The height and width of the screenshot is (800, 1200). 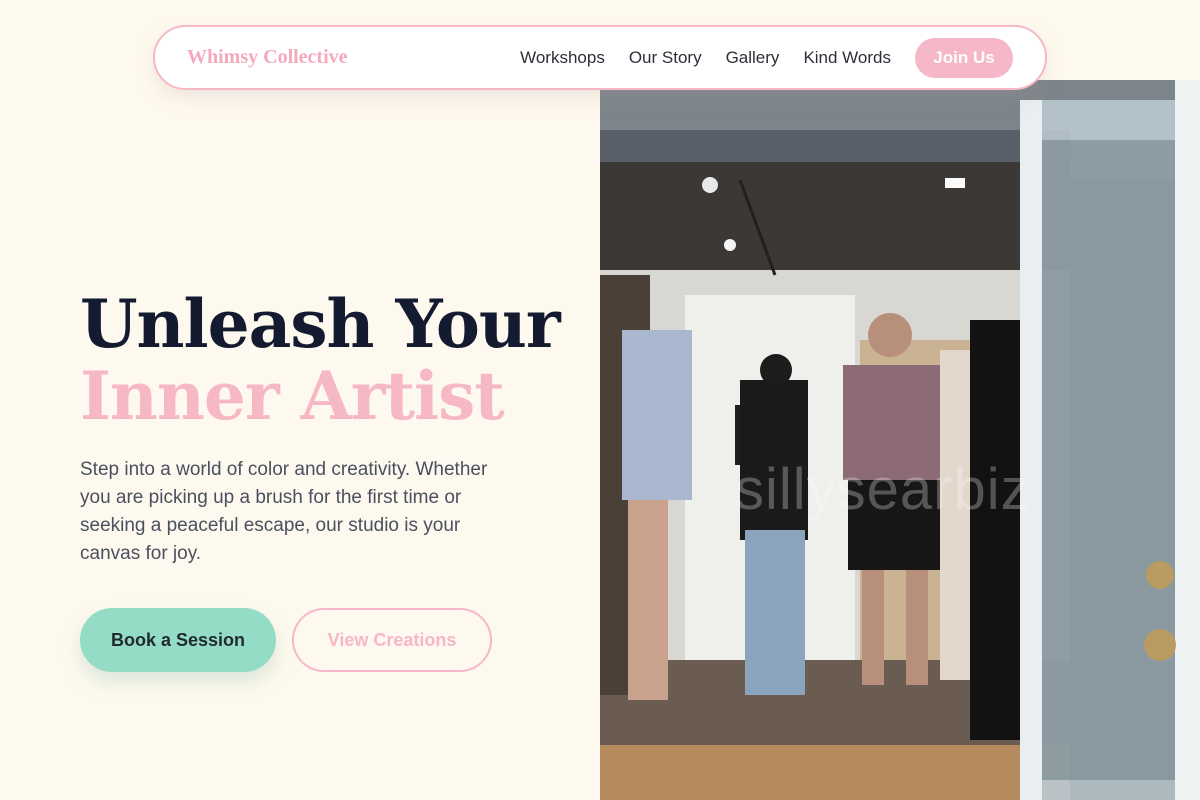 I want to click on book-session-button: Book a Session, so click(x=178, y=640).